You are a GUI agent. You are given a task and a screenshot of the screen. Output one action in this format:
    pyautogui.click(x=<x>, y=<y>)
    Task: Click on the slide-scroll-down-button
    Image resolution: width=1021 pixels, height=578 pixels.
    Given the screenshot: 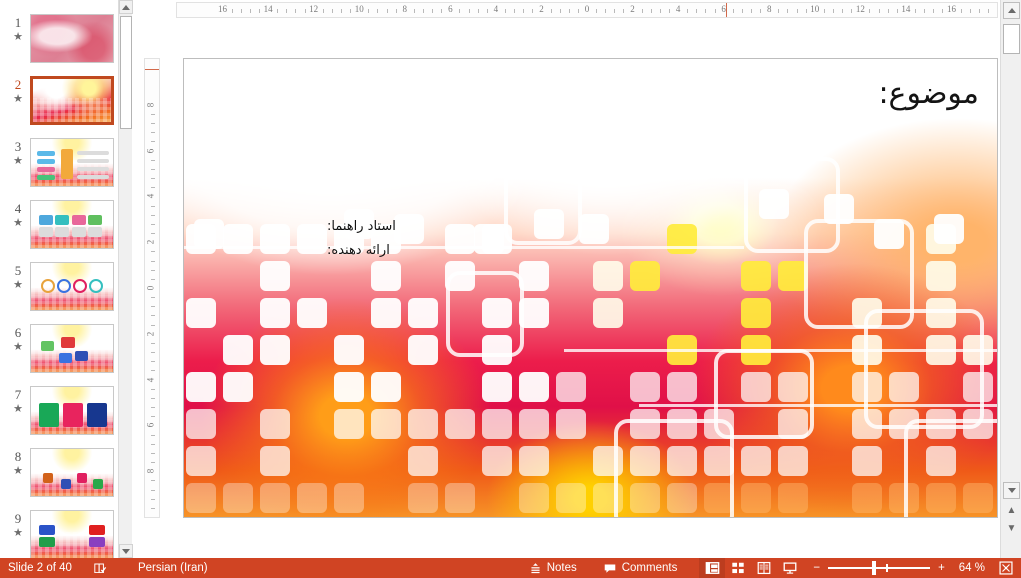 What is the action you would take?
    pyautogui.click(x=1011, y=490)
    